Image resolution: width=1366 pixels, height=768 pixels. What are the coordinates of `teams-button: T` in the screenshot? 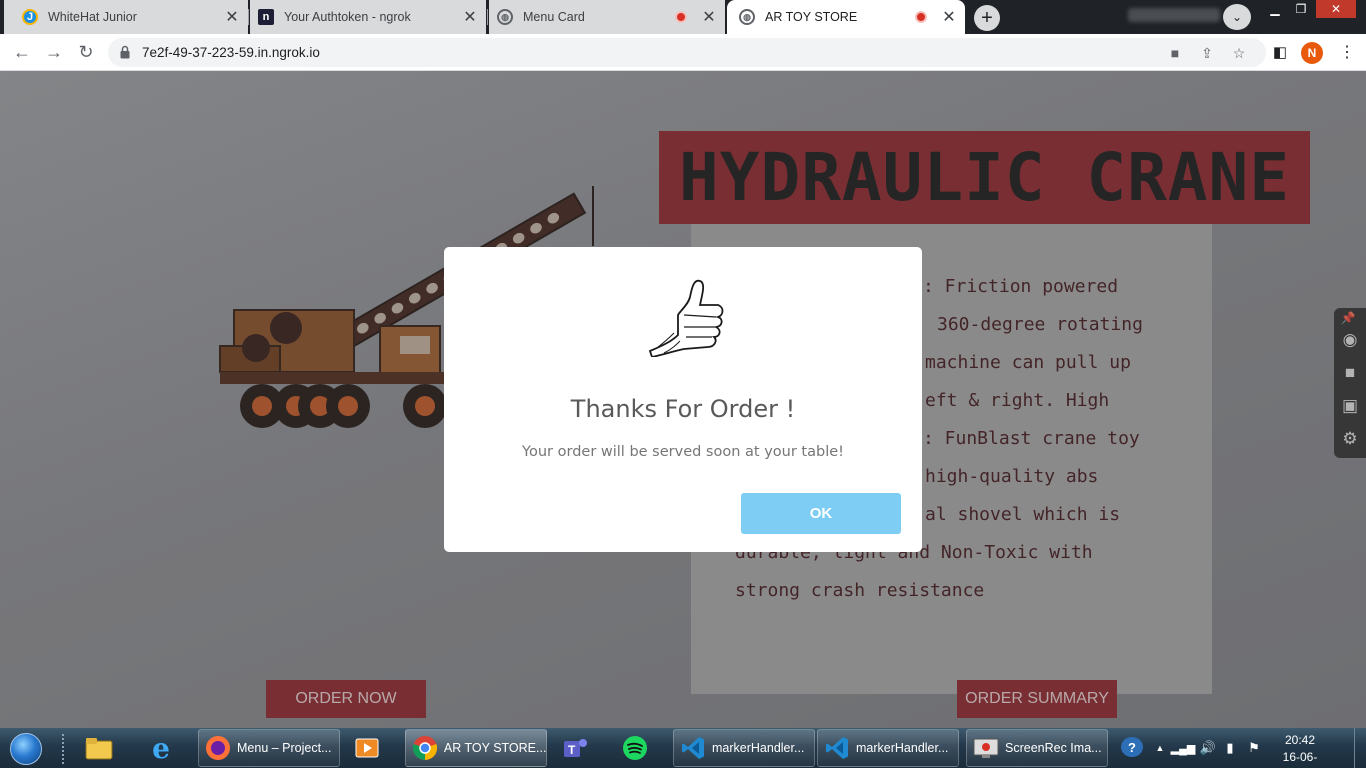 It's located at (580, 748).